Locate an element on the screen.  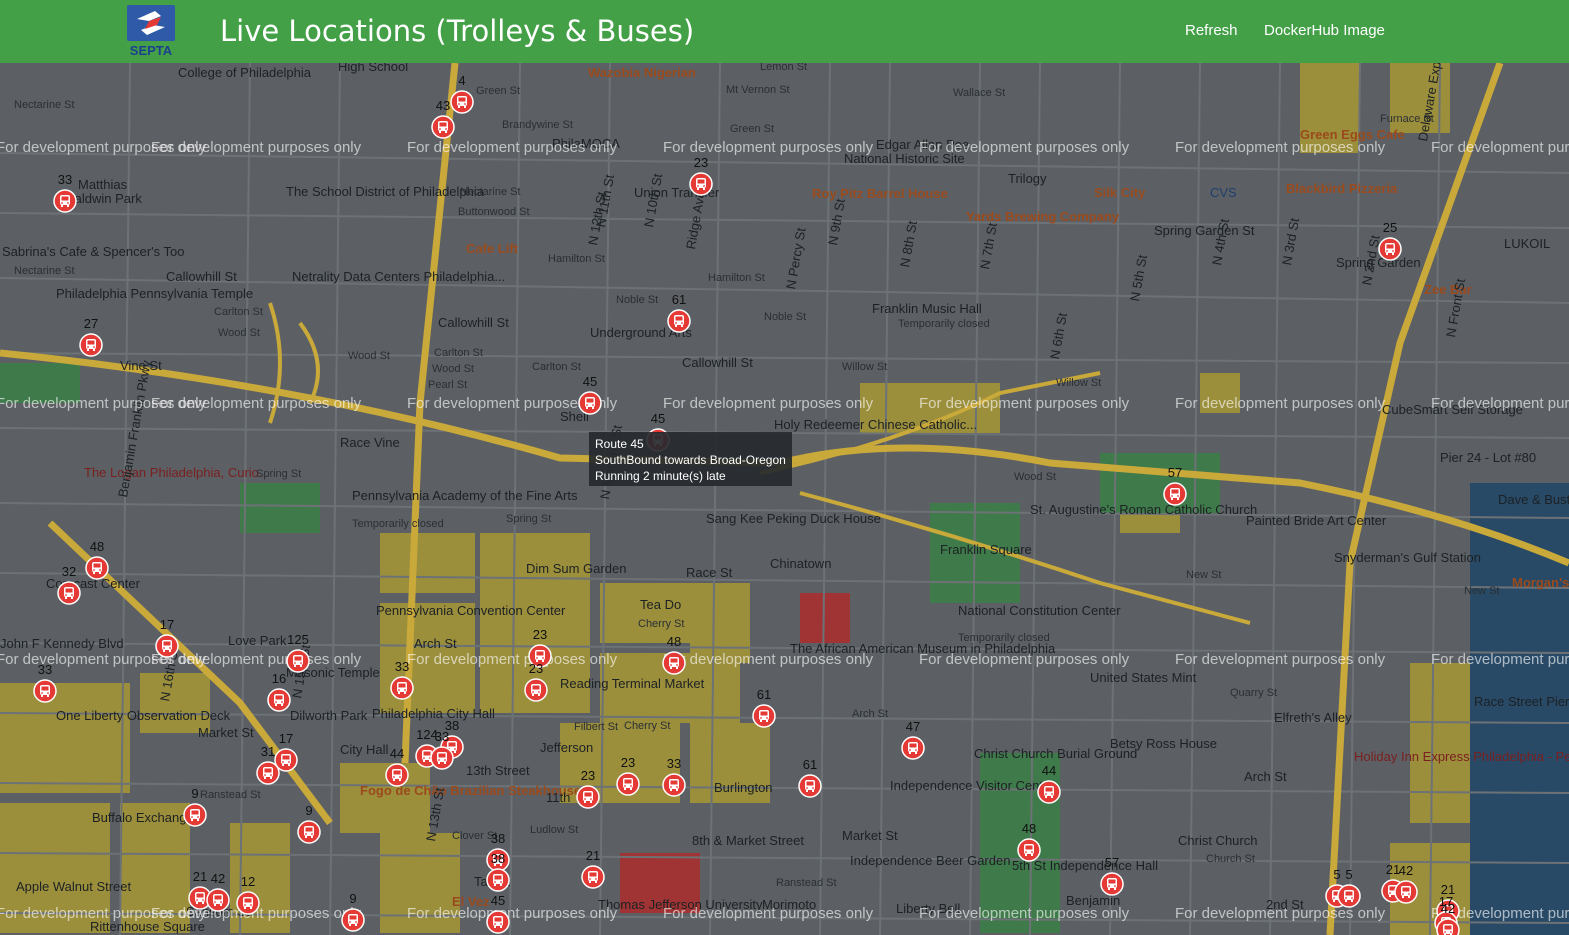
route-number: 57 is located at coordinates (1175, 472).